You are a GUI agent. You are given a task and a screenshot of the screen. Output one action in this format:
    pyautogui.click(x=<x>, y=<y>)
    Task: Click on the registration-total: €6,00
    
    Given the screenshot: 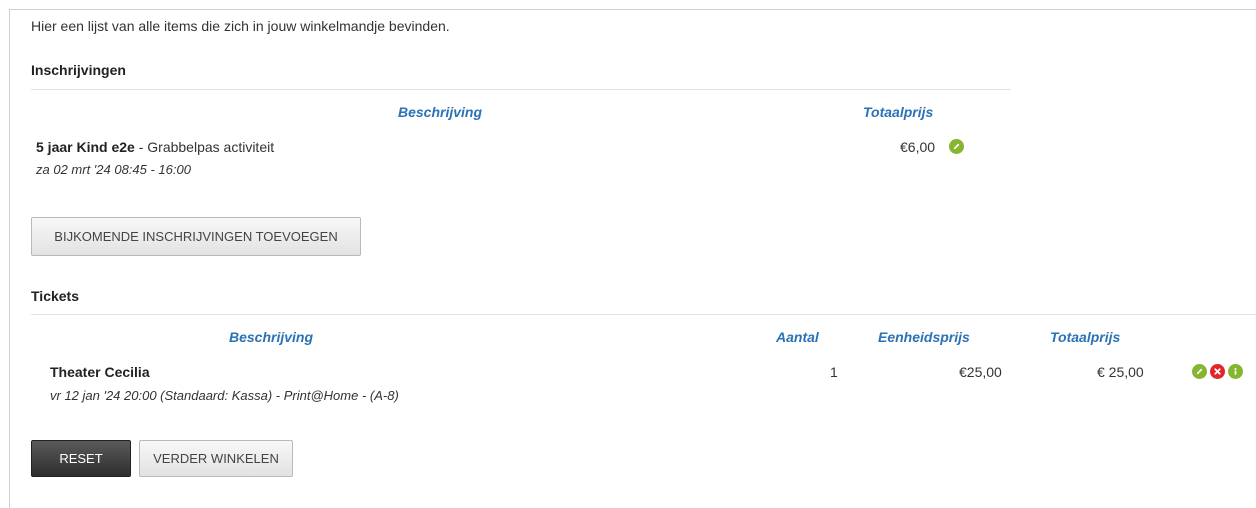 What is the action you would take?
    pyautogui.click(x=918, y=147)
    